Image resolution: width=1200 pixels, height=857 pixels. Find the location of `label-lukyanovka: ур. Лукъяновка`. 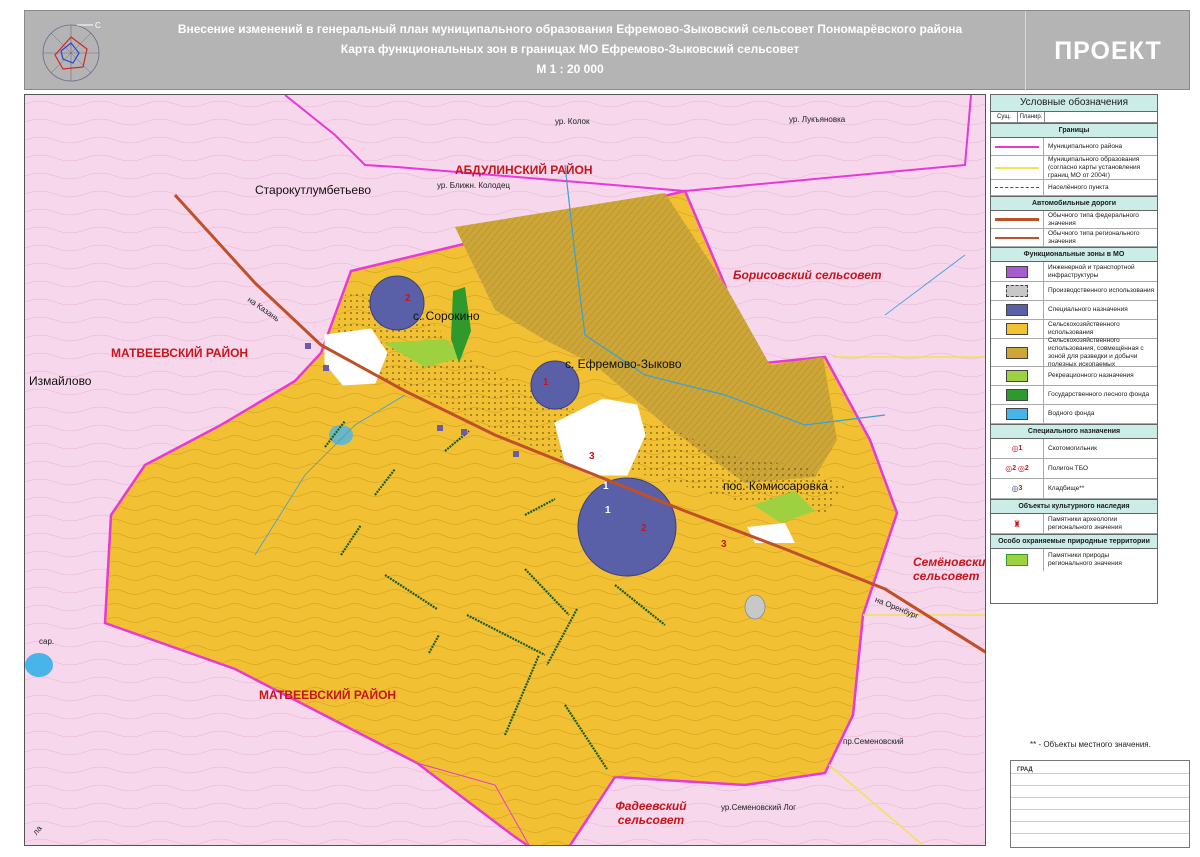

label-lukyanovka: ур. Лукъяновка is located at coordinates (817, 119).